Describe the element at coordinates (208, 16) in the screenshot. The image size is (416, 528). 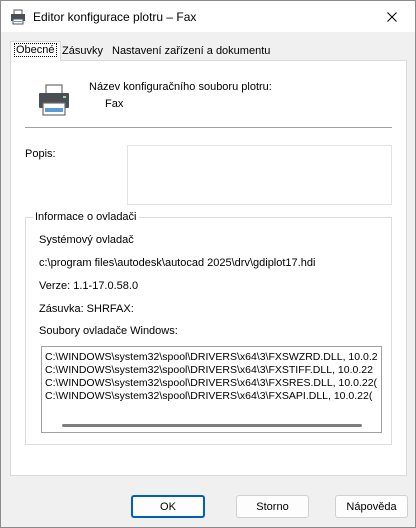
I see `title-bar: Editor konfigurace plotru – Fax` at that location.